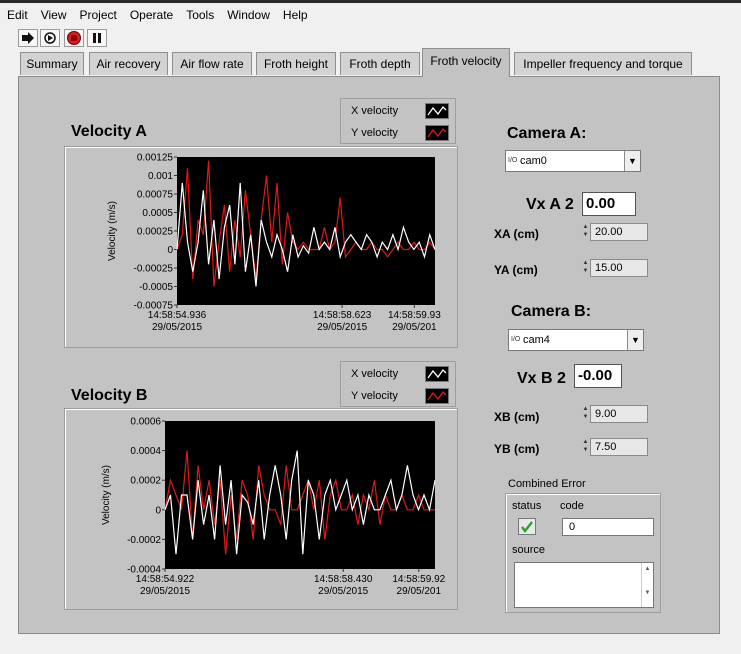  I want to click on camera-b-heading: Camera B:, so click(551, 311).